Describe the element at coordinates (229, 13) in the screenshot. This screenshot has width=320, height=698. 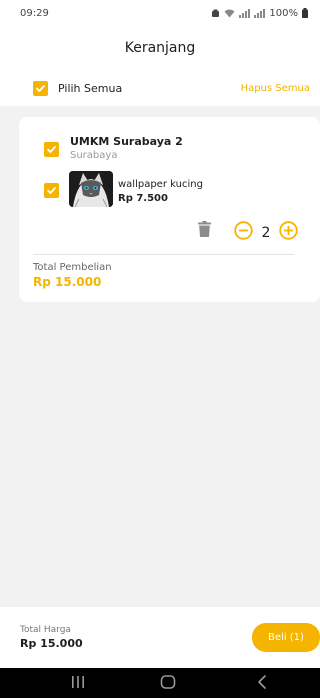
I see `wifi-icon` at that location.